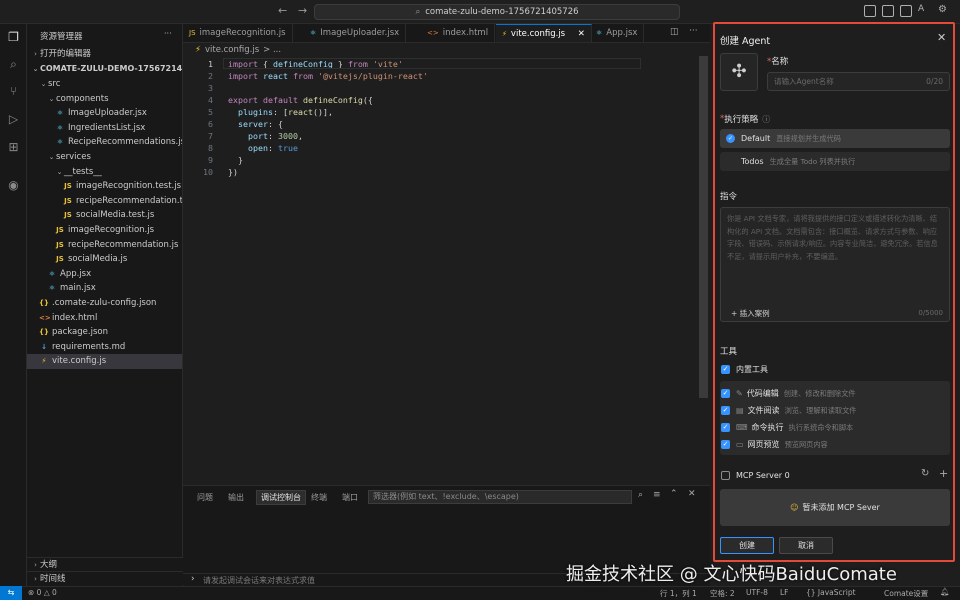 The image size is (960, 600). I want to click on tool-item: ✓ ▤ 文件阅读 浏览、理解和读取文件, so click(835, 410).